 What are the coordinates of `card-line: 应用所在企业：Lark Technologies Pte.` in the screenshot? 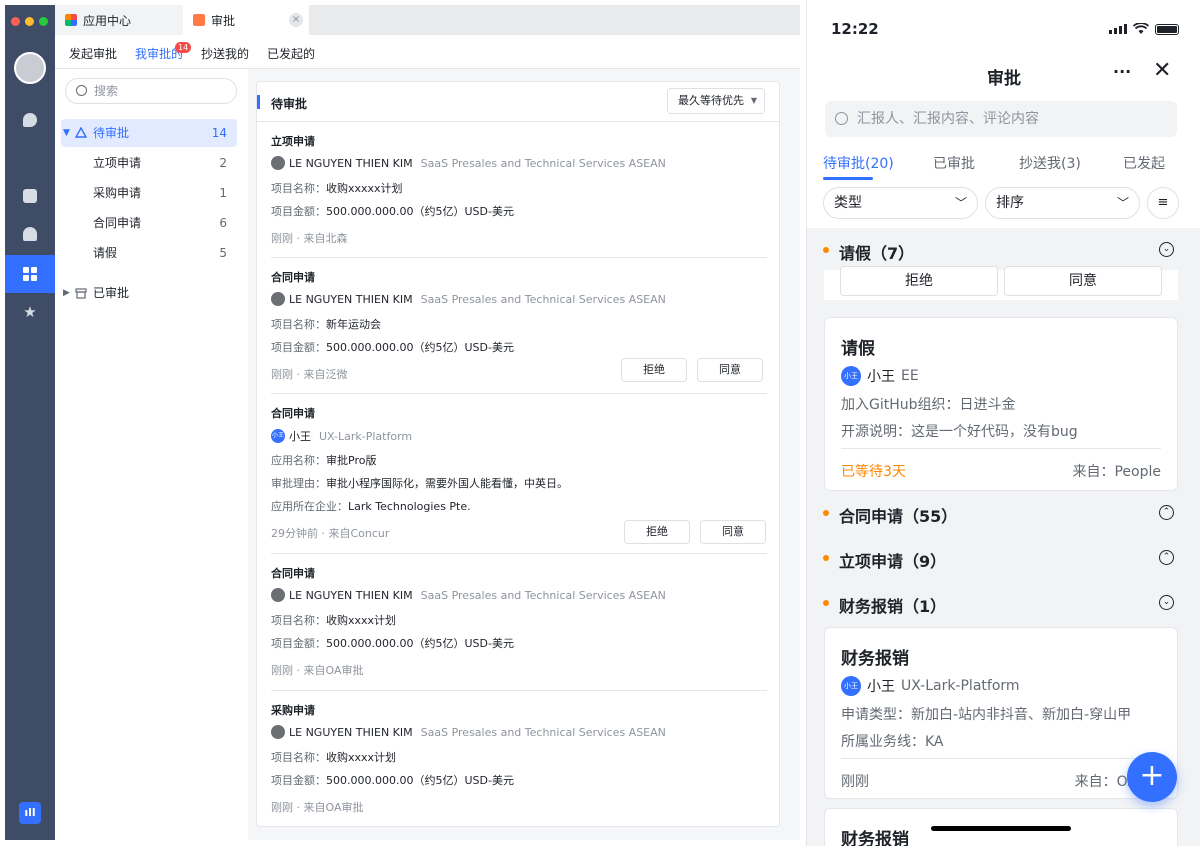 It's located at (371, 506).